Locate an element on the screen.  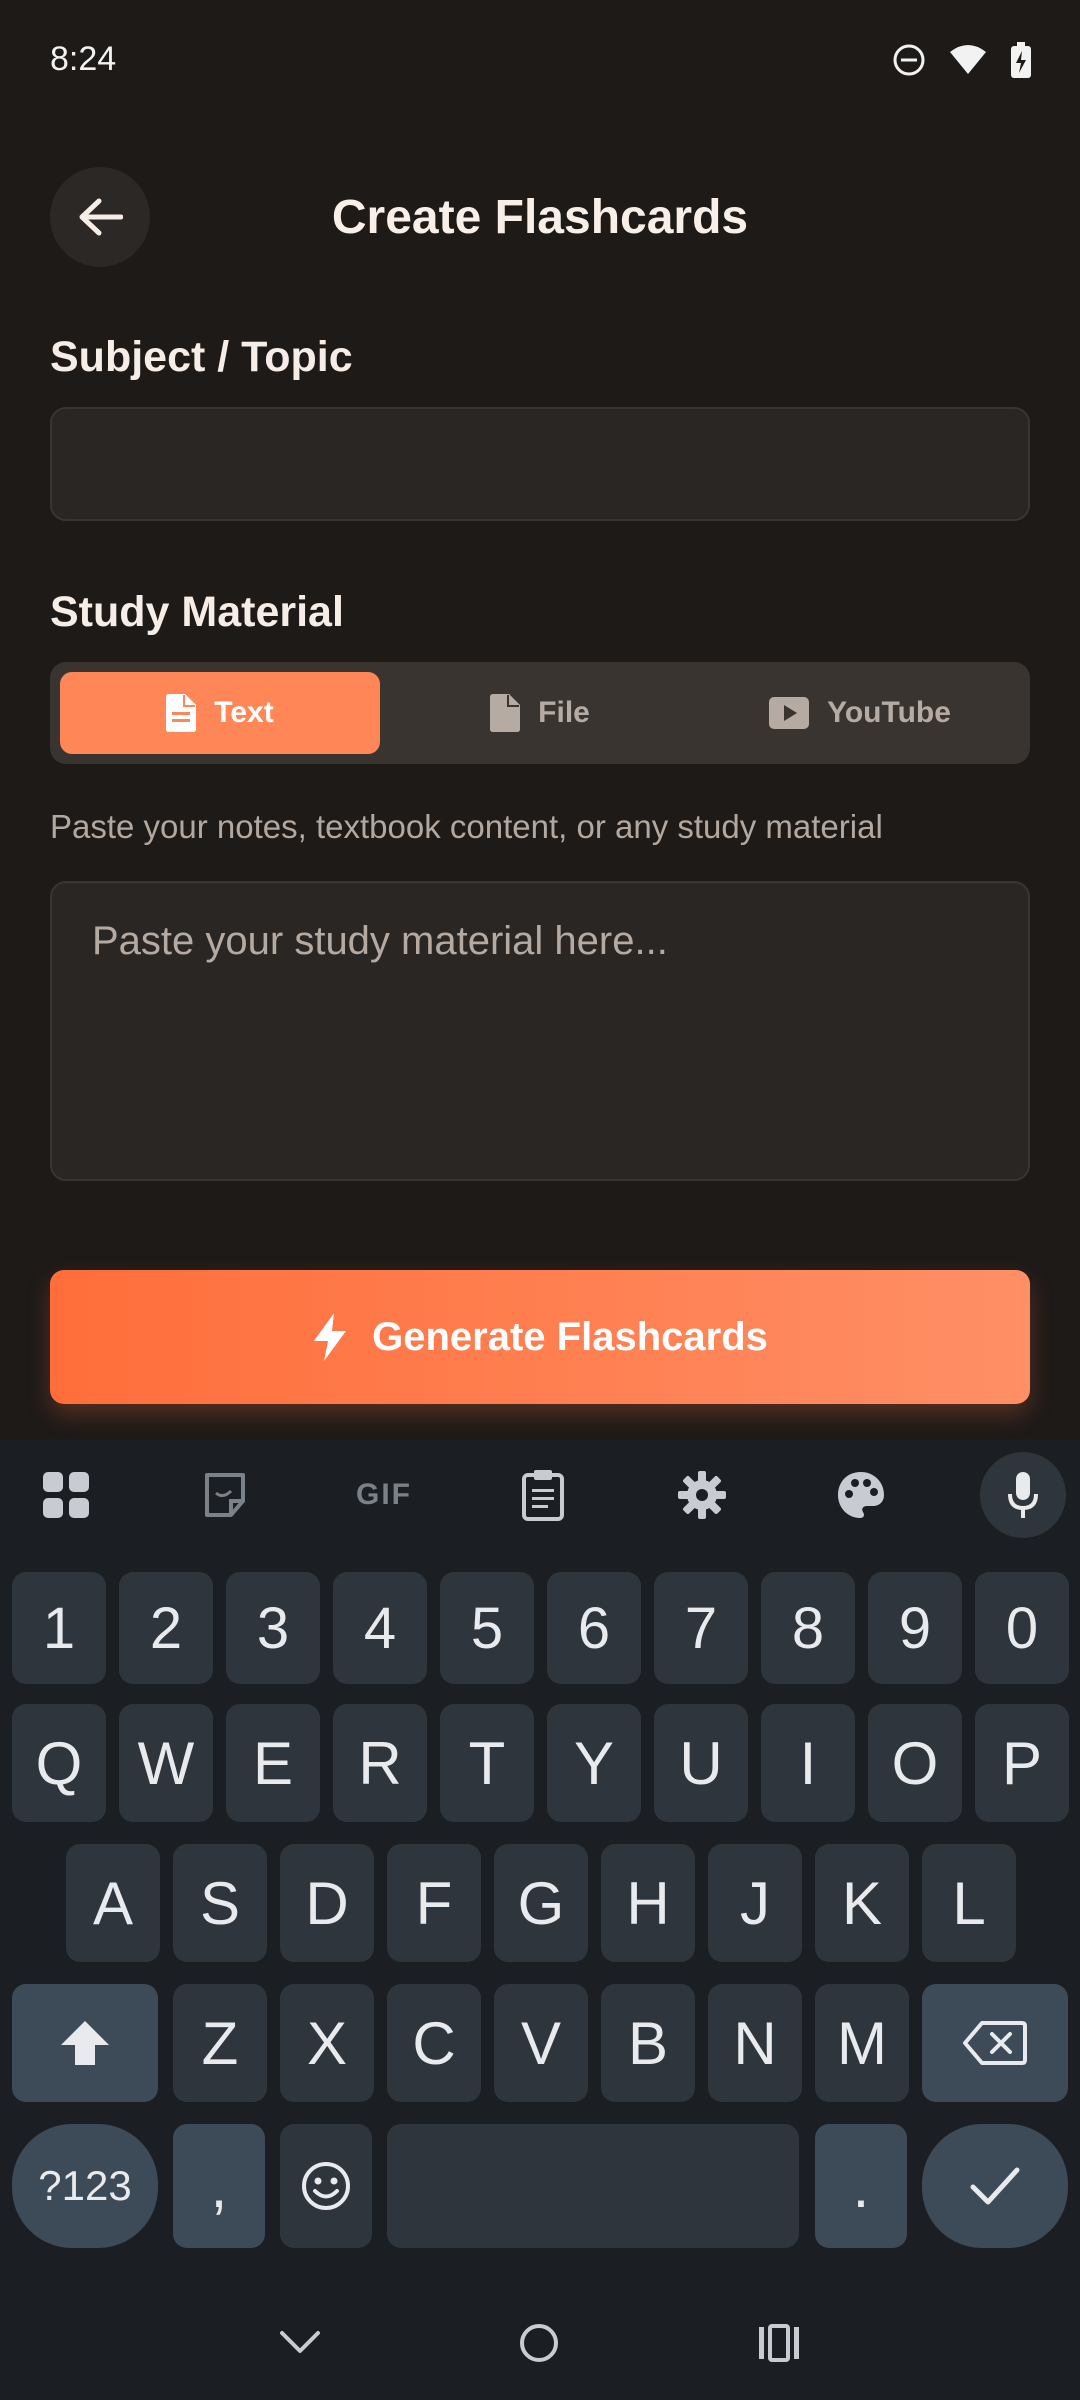
generate-flashcards-button: Generate Flashcards is located at coordinates (540, 1337).